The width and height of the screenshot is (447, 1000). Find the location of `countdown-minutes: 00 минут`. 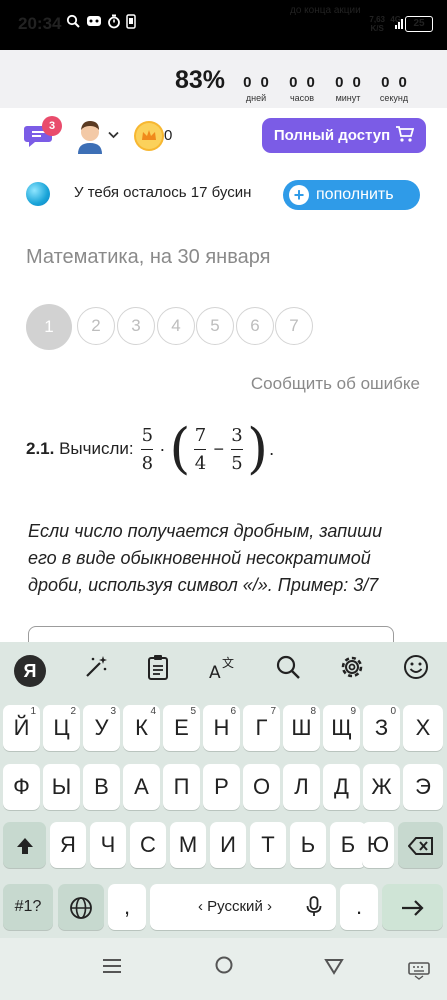

countdown-minutes: 00 минут is located at coordinates (352, 88).